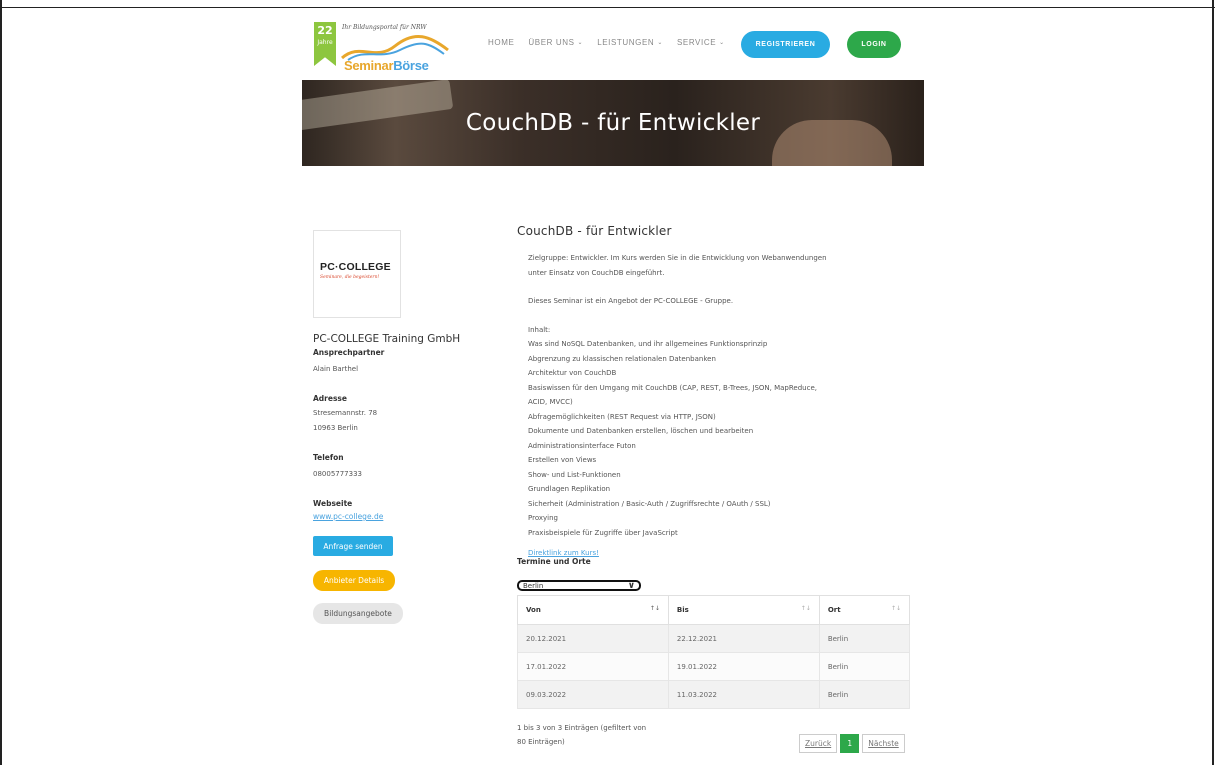 The image size is (1215, 765). I want to click on website-label: Webseite, so click(333, 503).